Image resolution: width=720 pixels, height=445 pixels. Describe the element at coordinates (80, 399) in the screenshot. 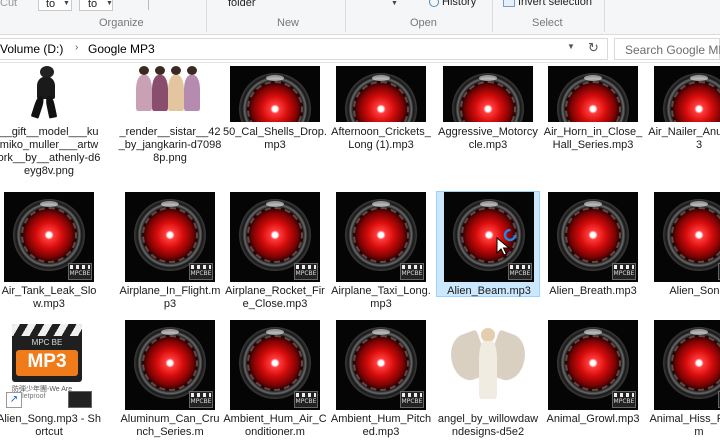

I see `mpc-badge-icon` at that location.